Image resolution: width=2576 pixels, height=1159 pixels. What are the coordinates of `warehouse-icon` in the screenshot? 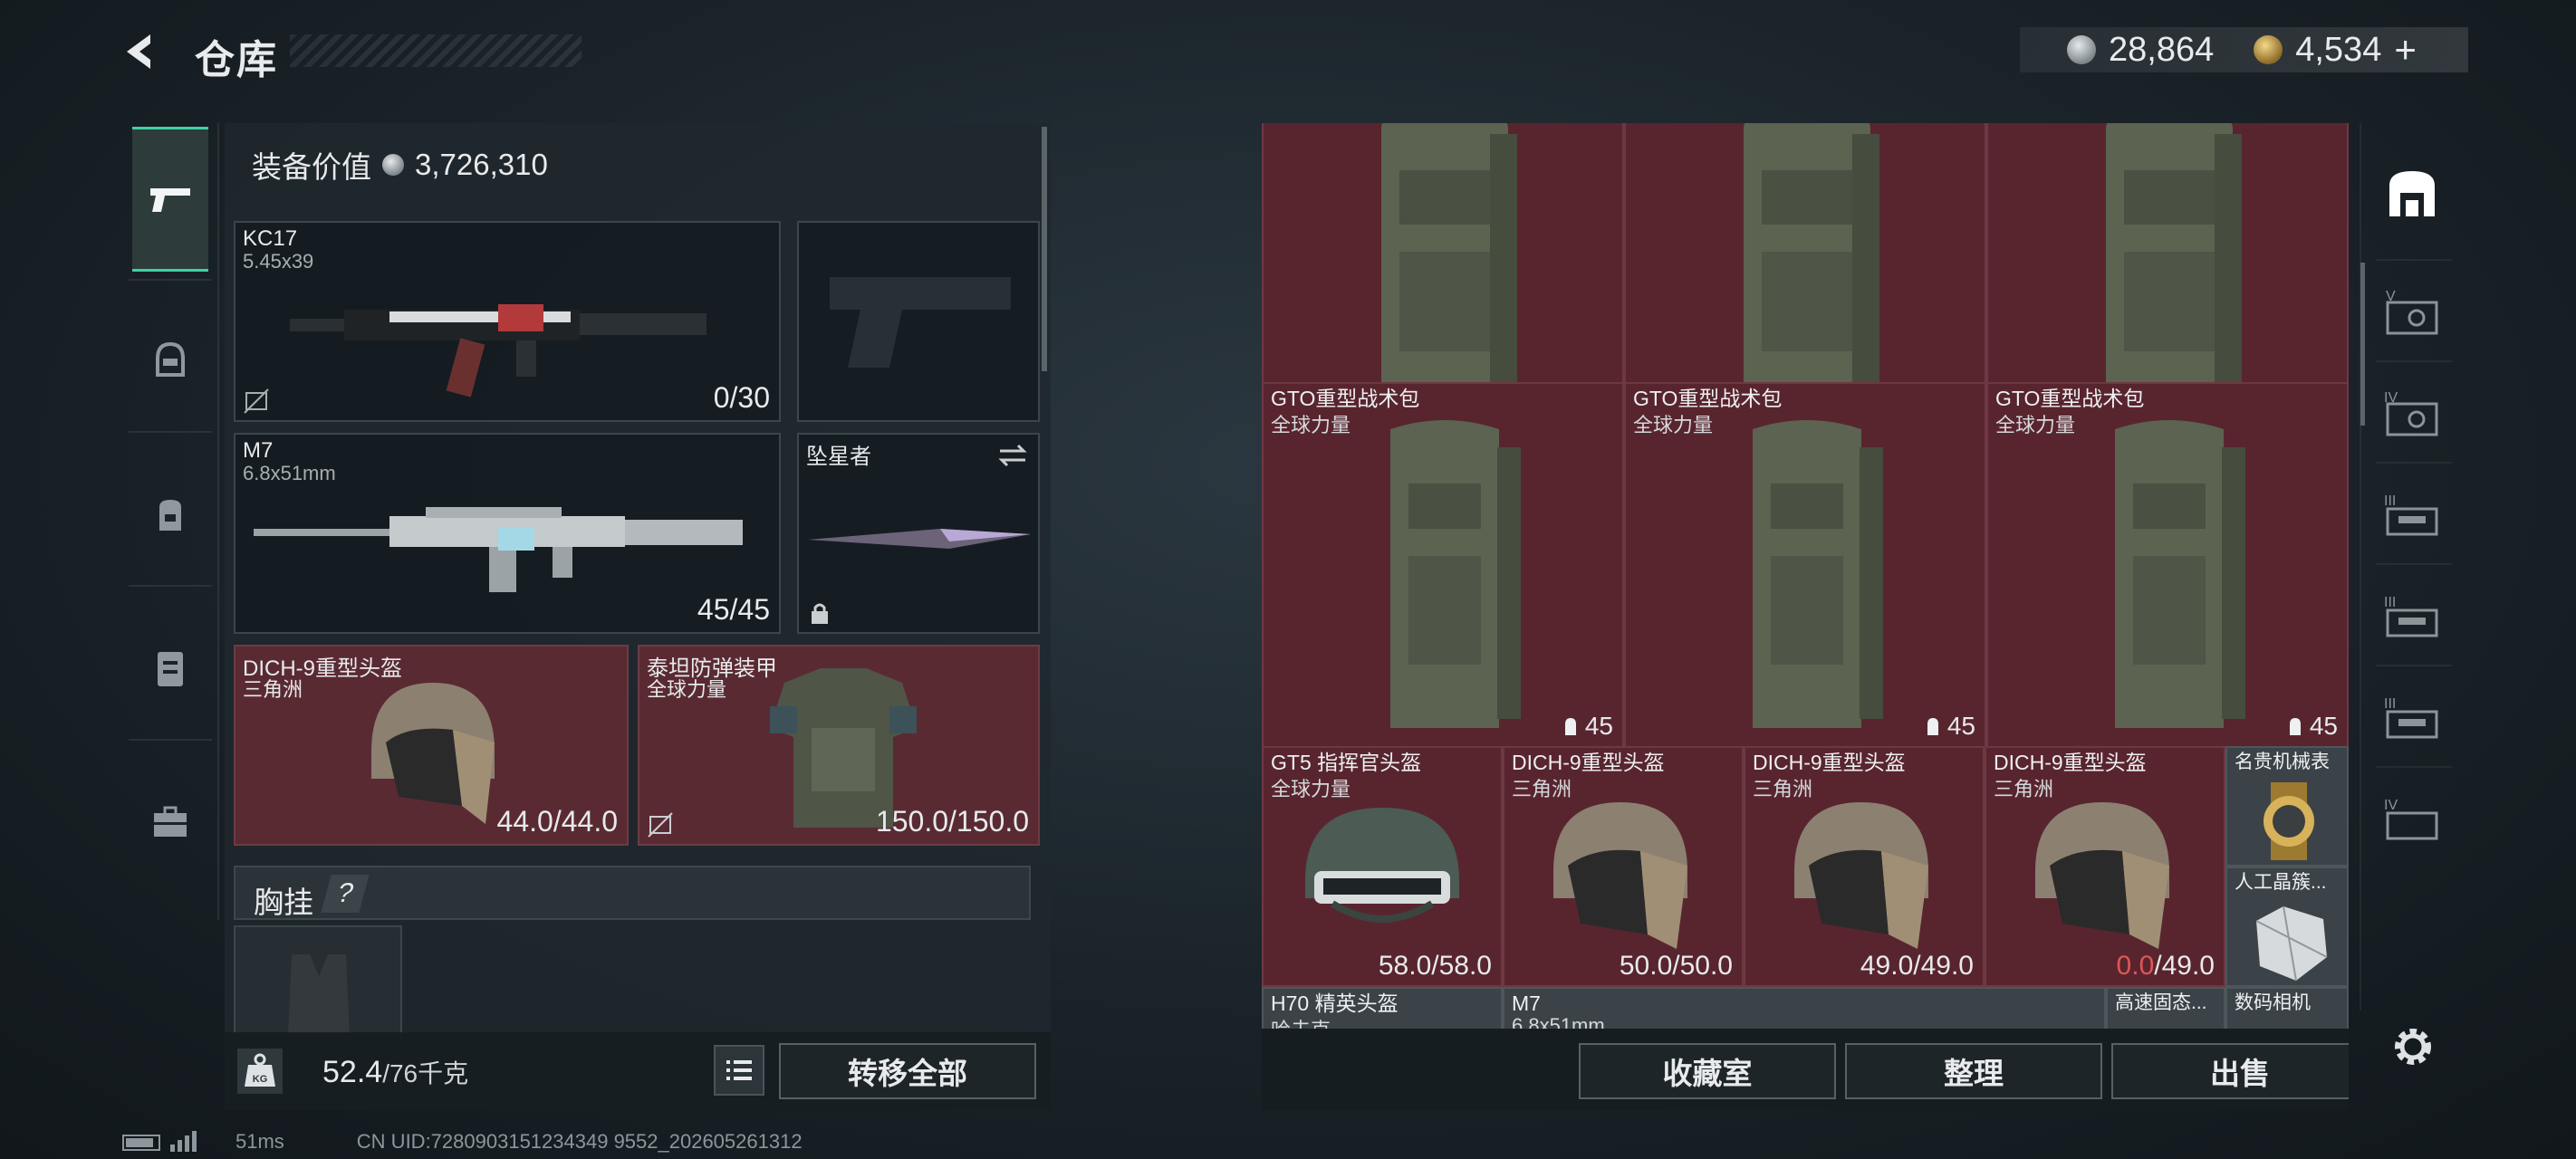 It's located at (2412, 194).